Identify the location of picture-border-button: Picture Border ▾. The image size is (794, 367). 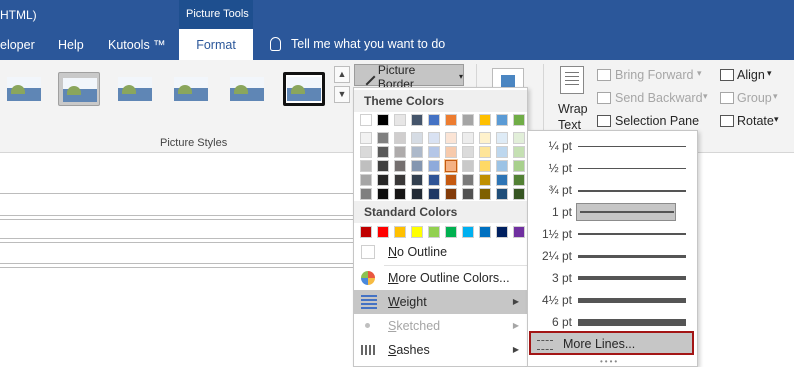
(409, 77).